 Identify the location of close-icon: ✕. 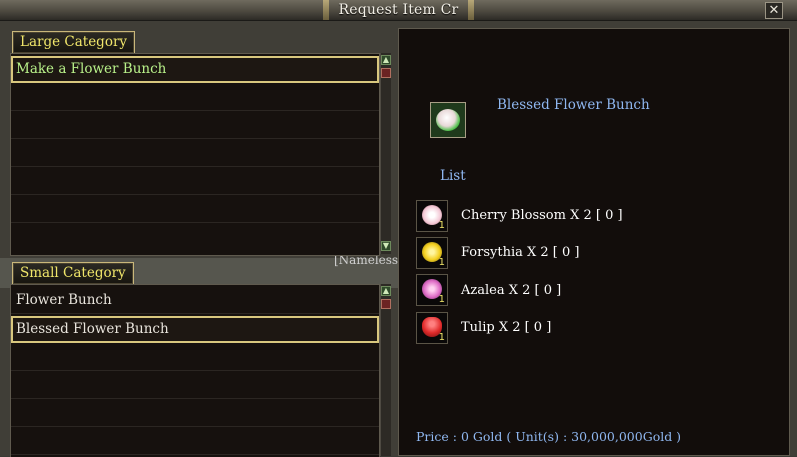
(774, 10).